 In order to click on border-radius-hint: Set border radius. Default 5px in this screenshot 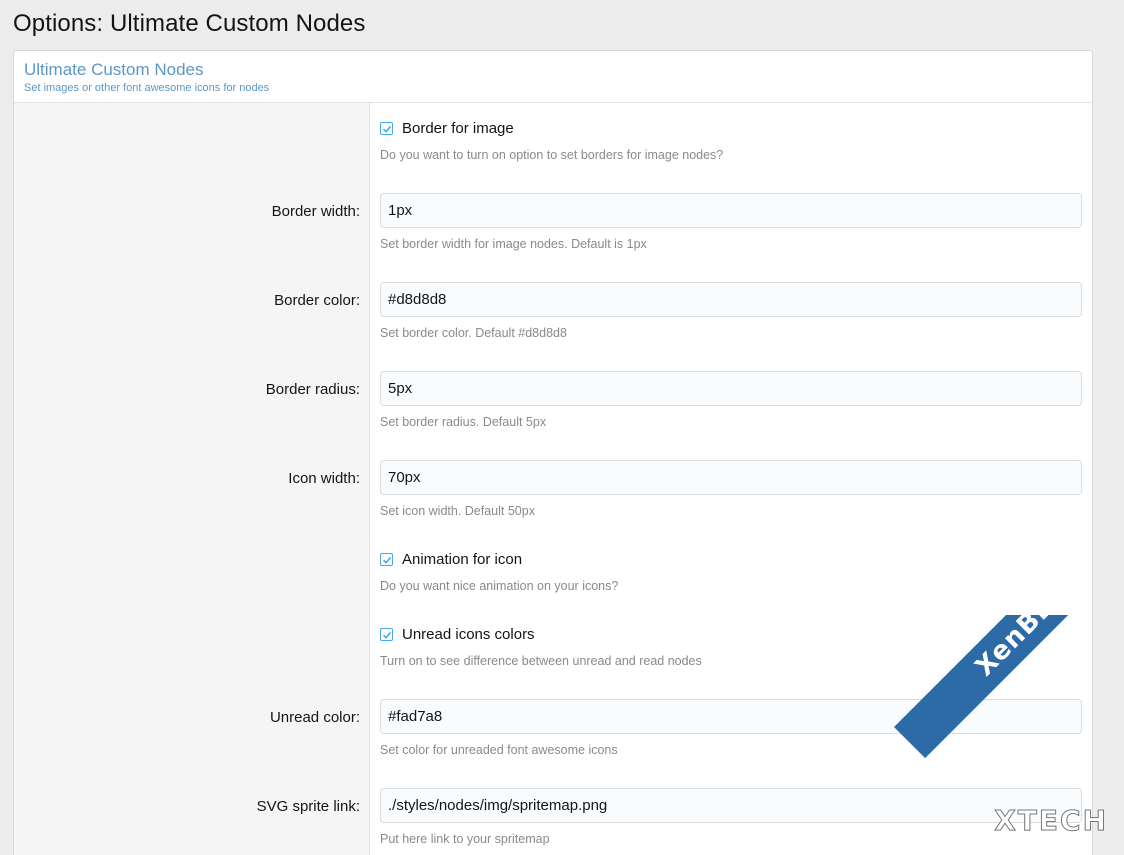, I will do `click(463, 422)`.